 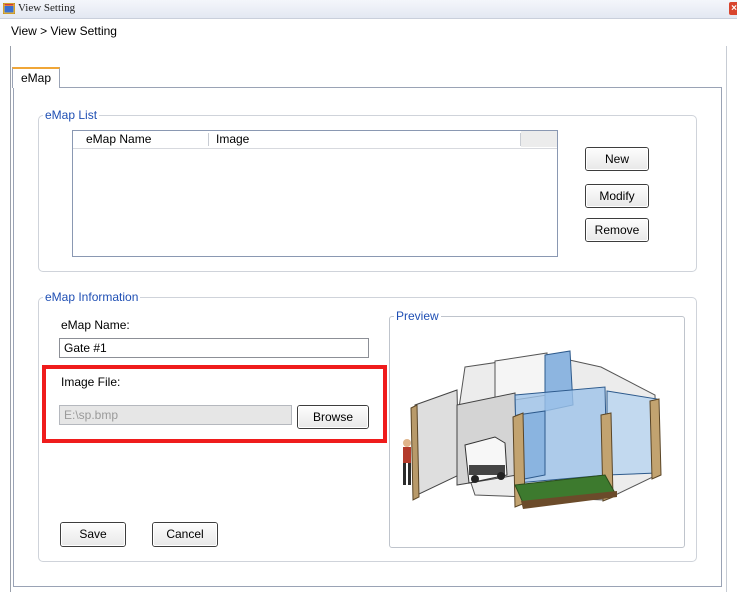 I want to click on cancel-button: Cancel, so click(x=185, y=534).